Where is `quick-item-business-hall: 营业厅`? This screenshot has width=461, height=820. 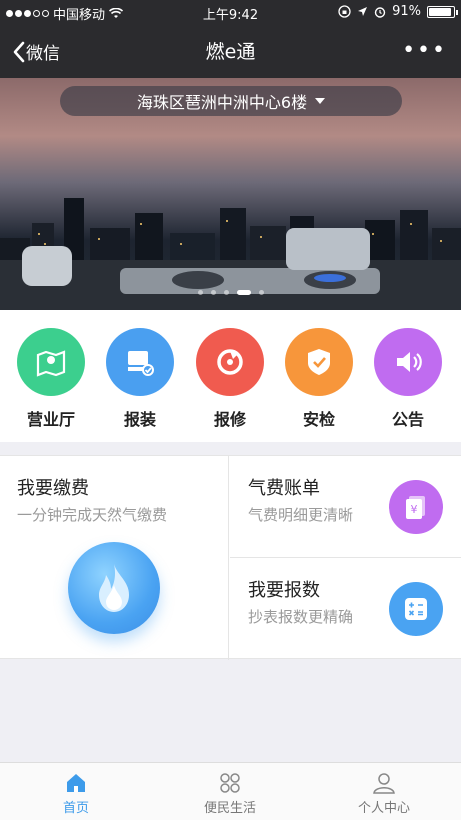 quick-item-business-hall: 营业厅 is located at coordinates (51, 379).